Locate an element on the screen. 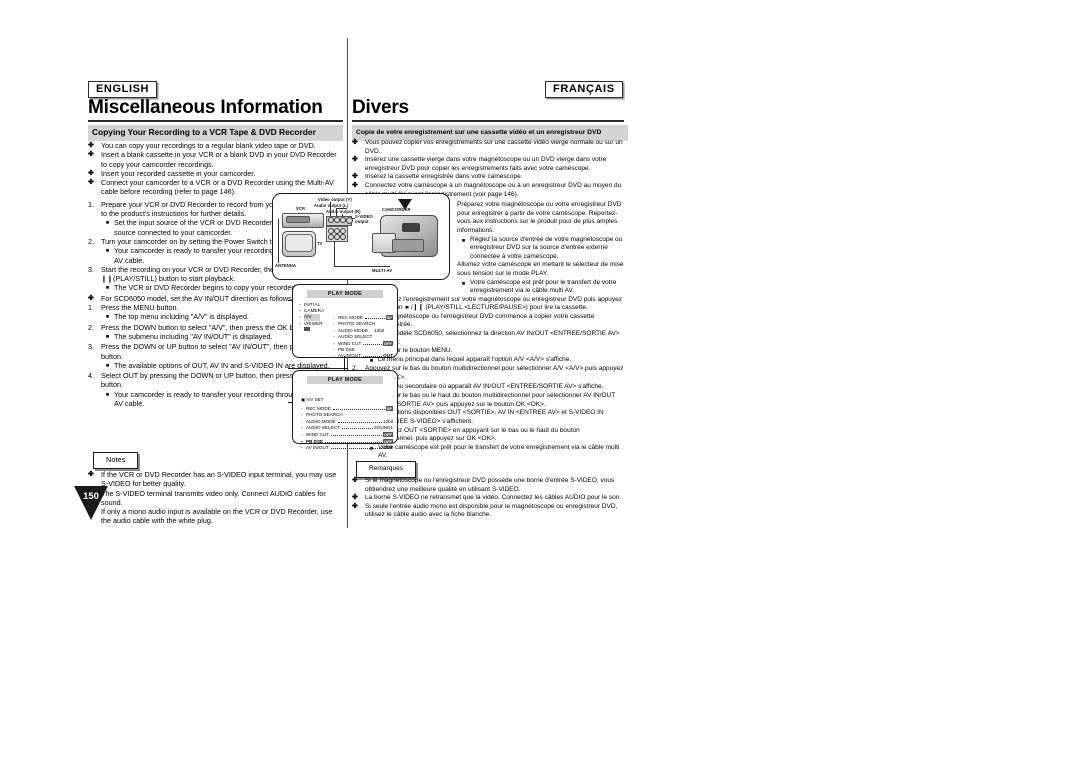  label-antenna: ANTENNA is located at coordinates (286, 265).